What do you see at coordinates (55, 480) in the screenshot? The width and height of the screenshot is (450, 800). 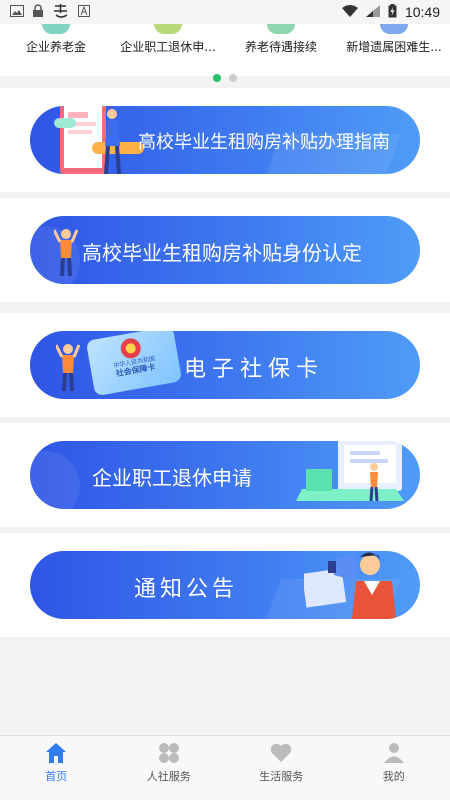 I see `banner-decoration` at bounding box center [55, 480].